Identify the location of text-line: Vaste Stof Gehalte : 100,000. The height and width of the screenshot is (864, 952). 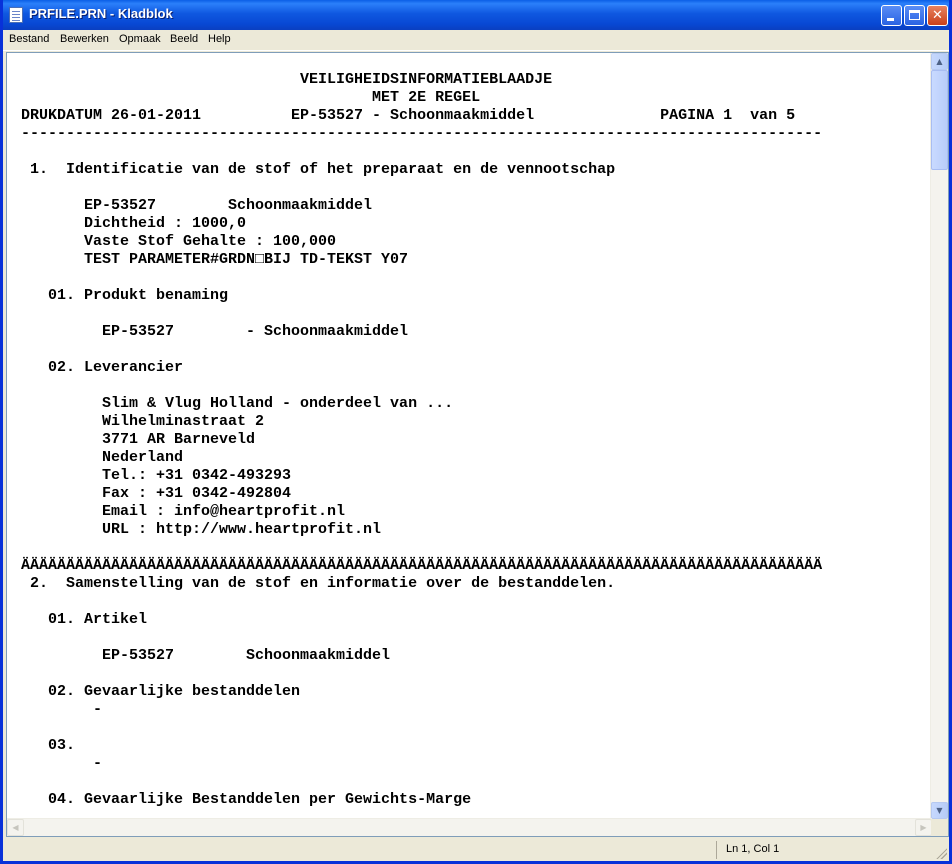
(179, 241).